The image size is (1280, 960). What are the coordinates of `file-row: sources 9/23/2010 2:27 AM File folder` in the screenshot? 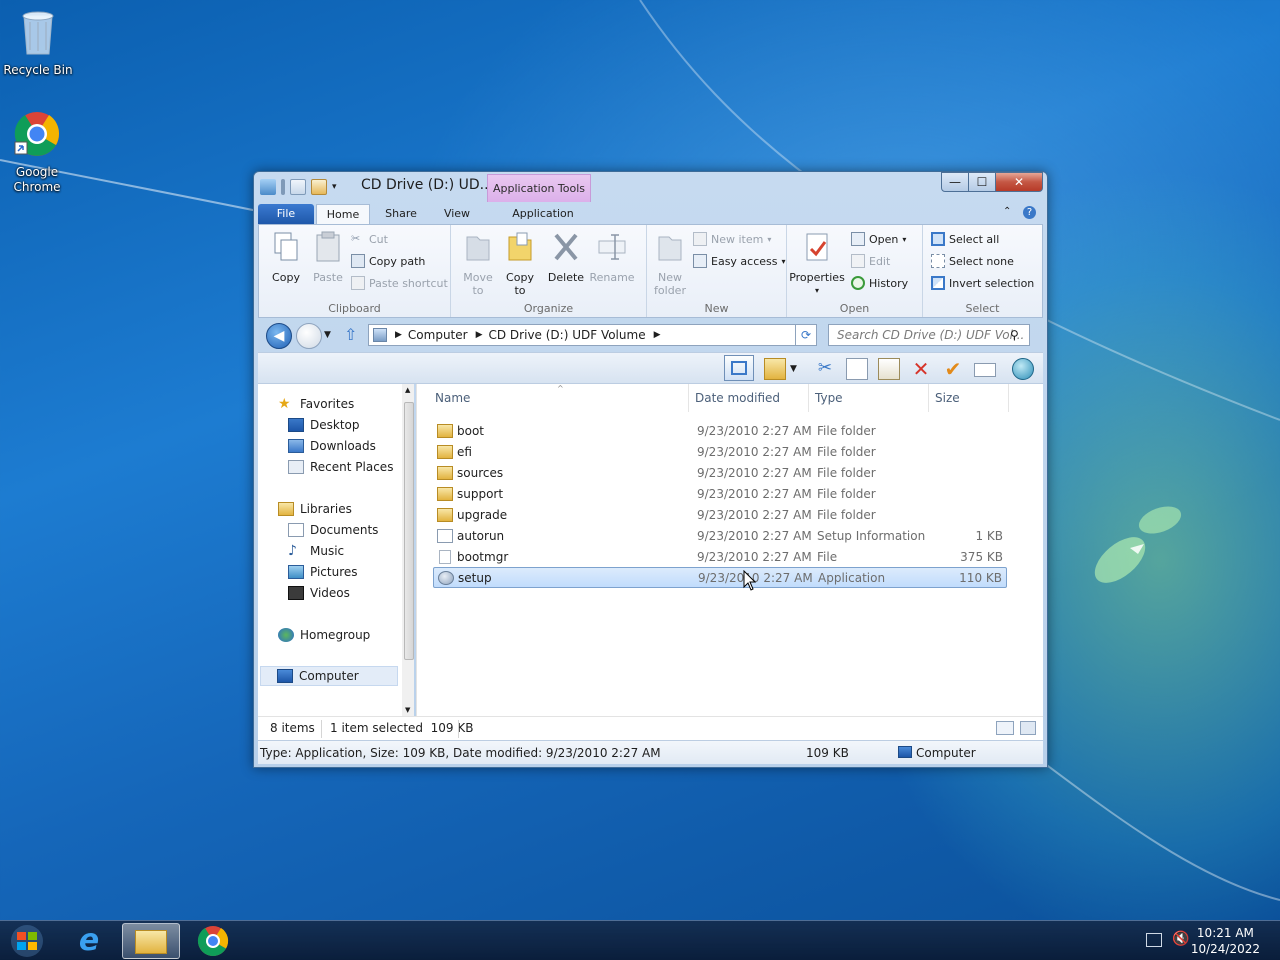 It's located at (720, 472).